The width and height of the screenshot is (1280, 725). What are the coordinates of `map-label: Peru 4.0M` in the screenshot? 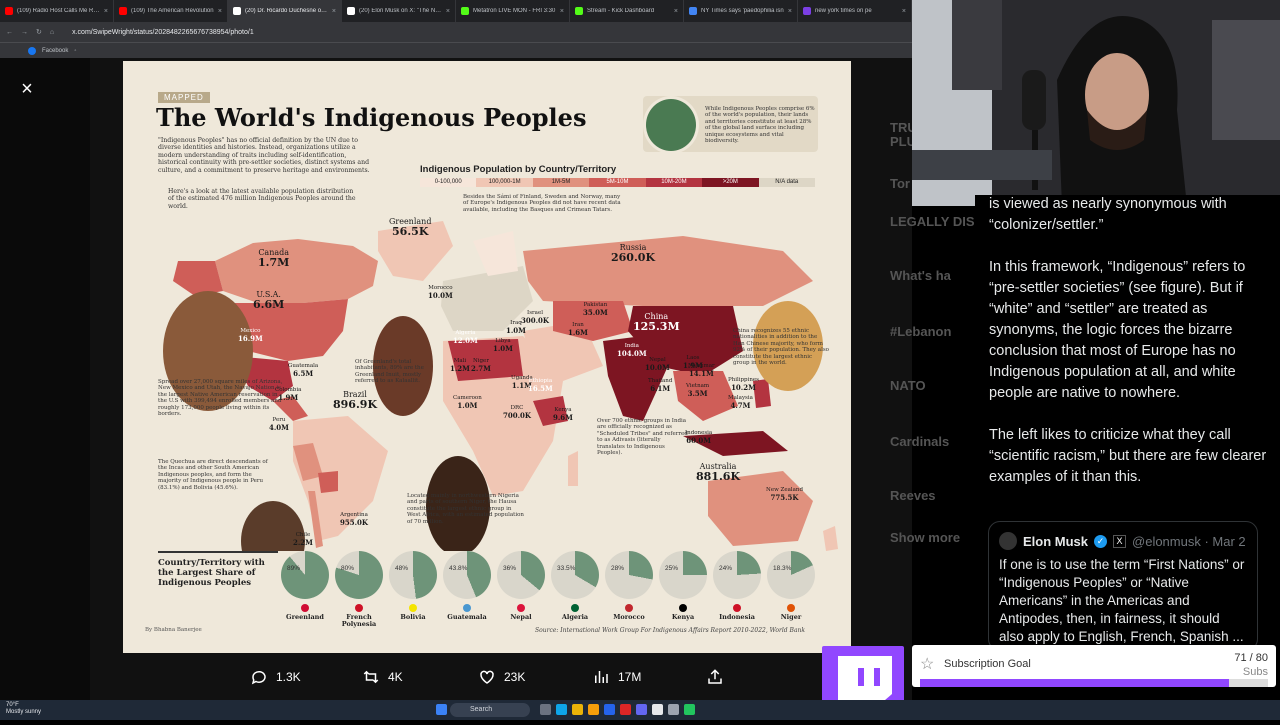 It's located at (279, 423).